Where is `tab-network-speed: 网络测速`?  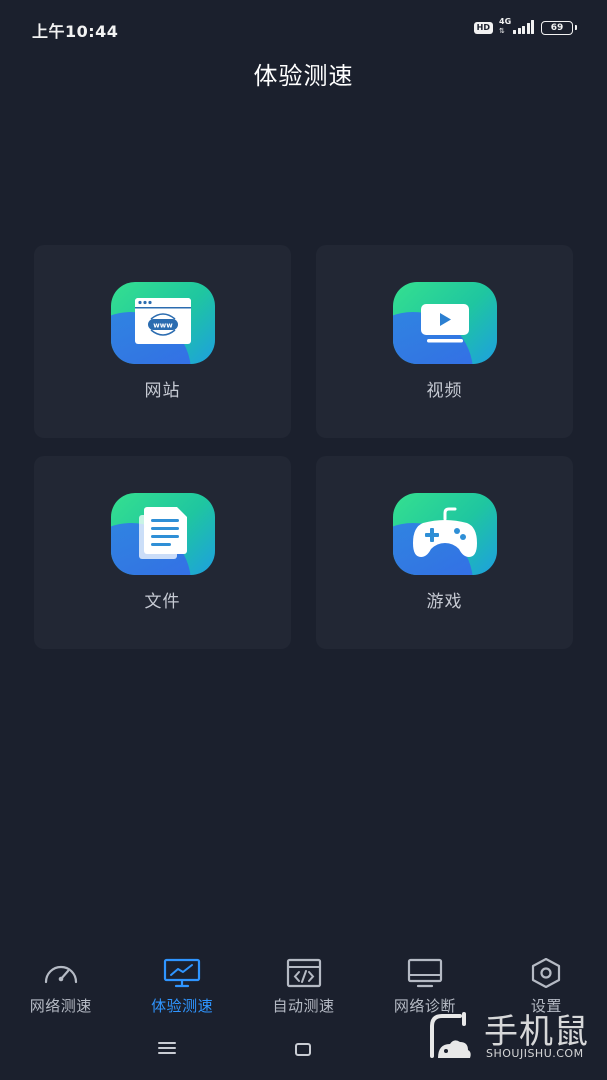
tab-network-speed: 网络测速 is located at coordinates (60, 988).